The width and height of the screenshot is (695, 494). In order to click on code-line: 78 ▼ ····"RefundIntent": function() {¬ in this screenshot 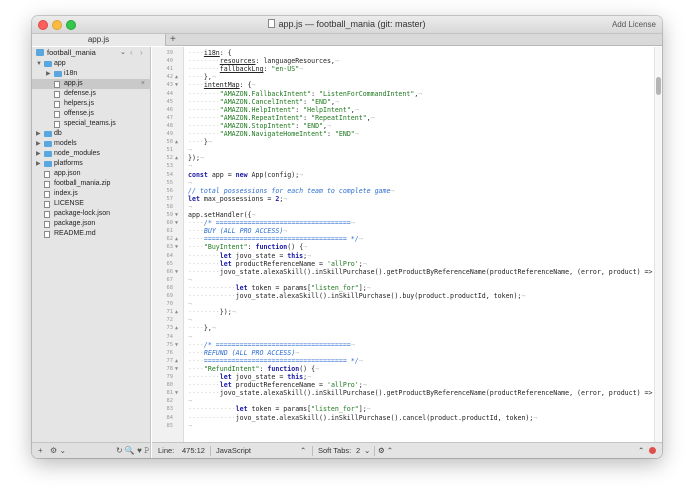, I will do `click(402, 369)`.